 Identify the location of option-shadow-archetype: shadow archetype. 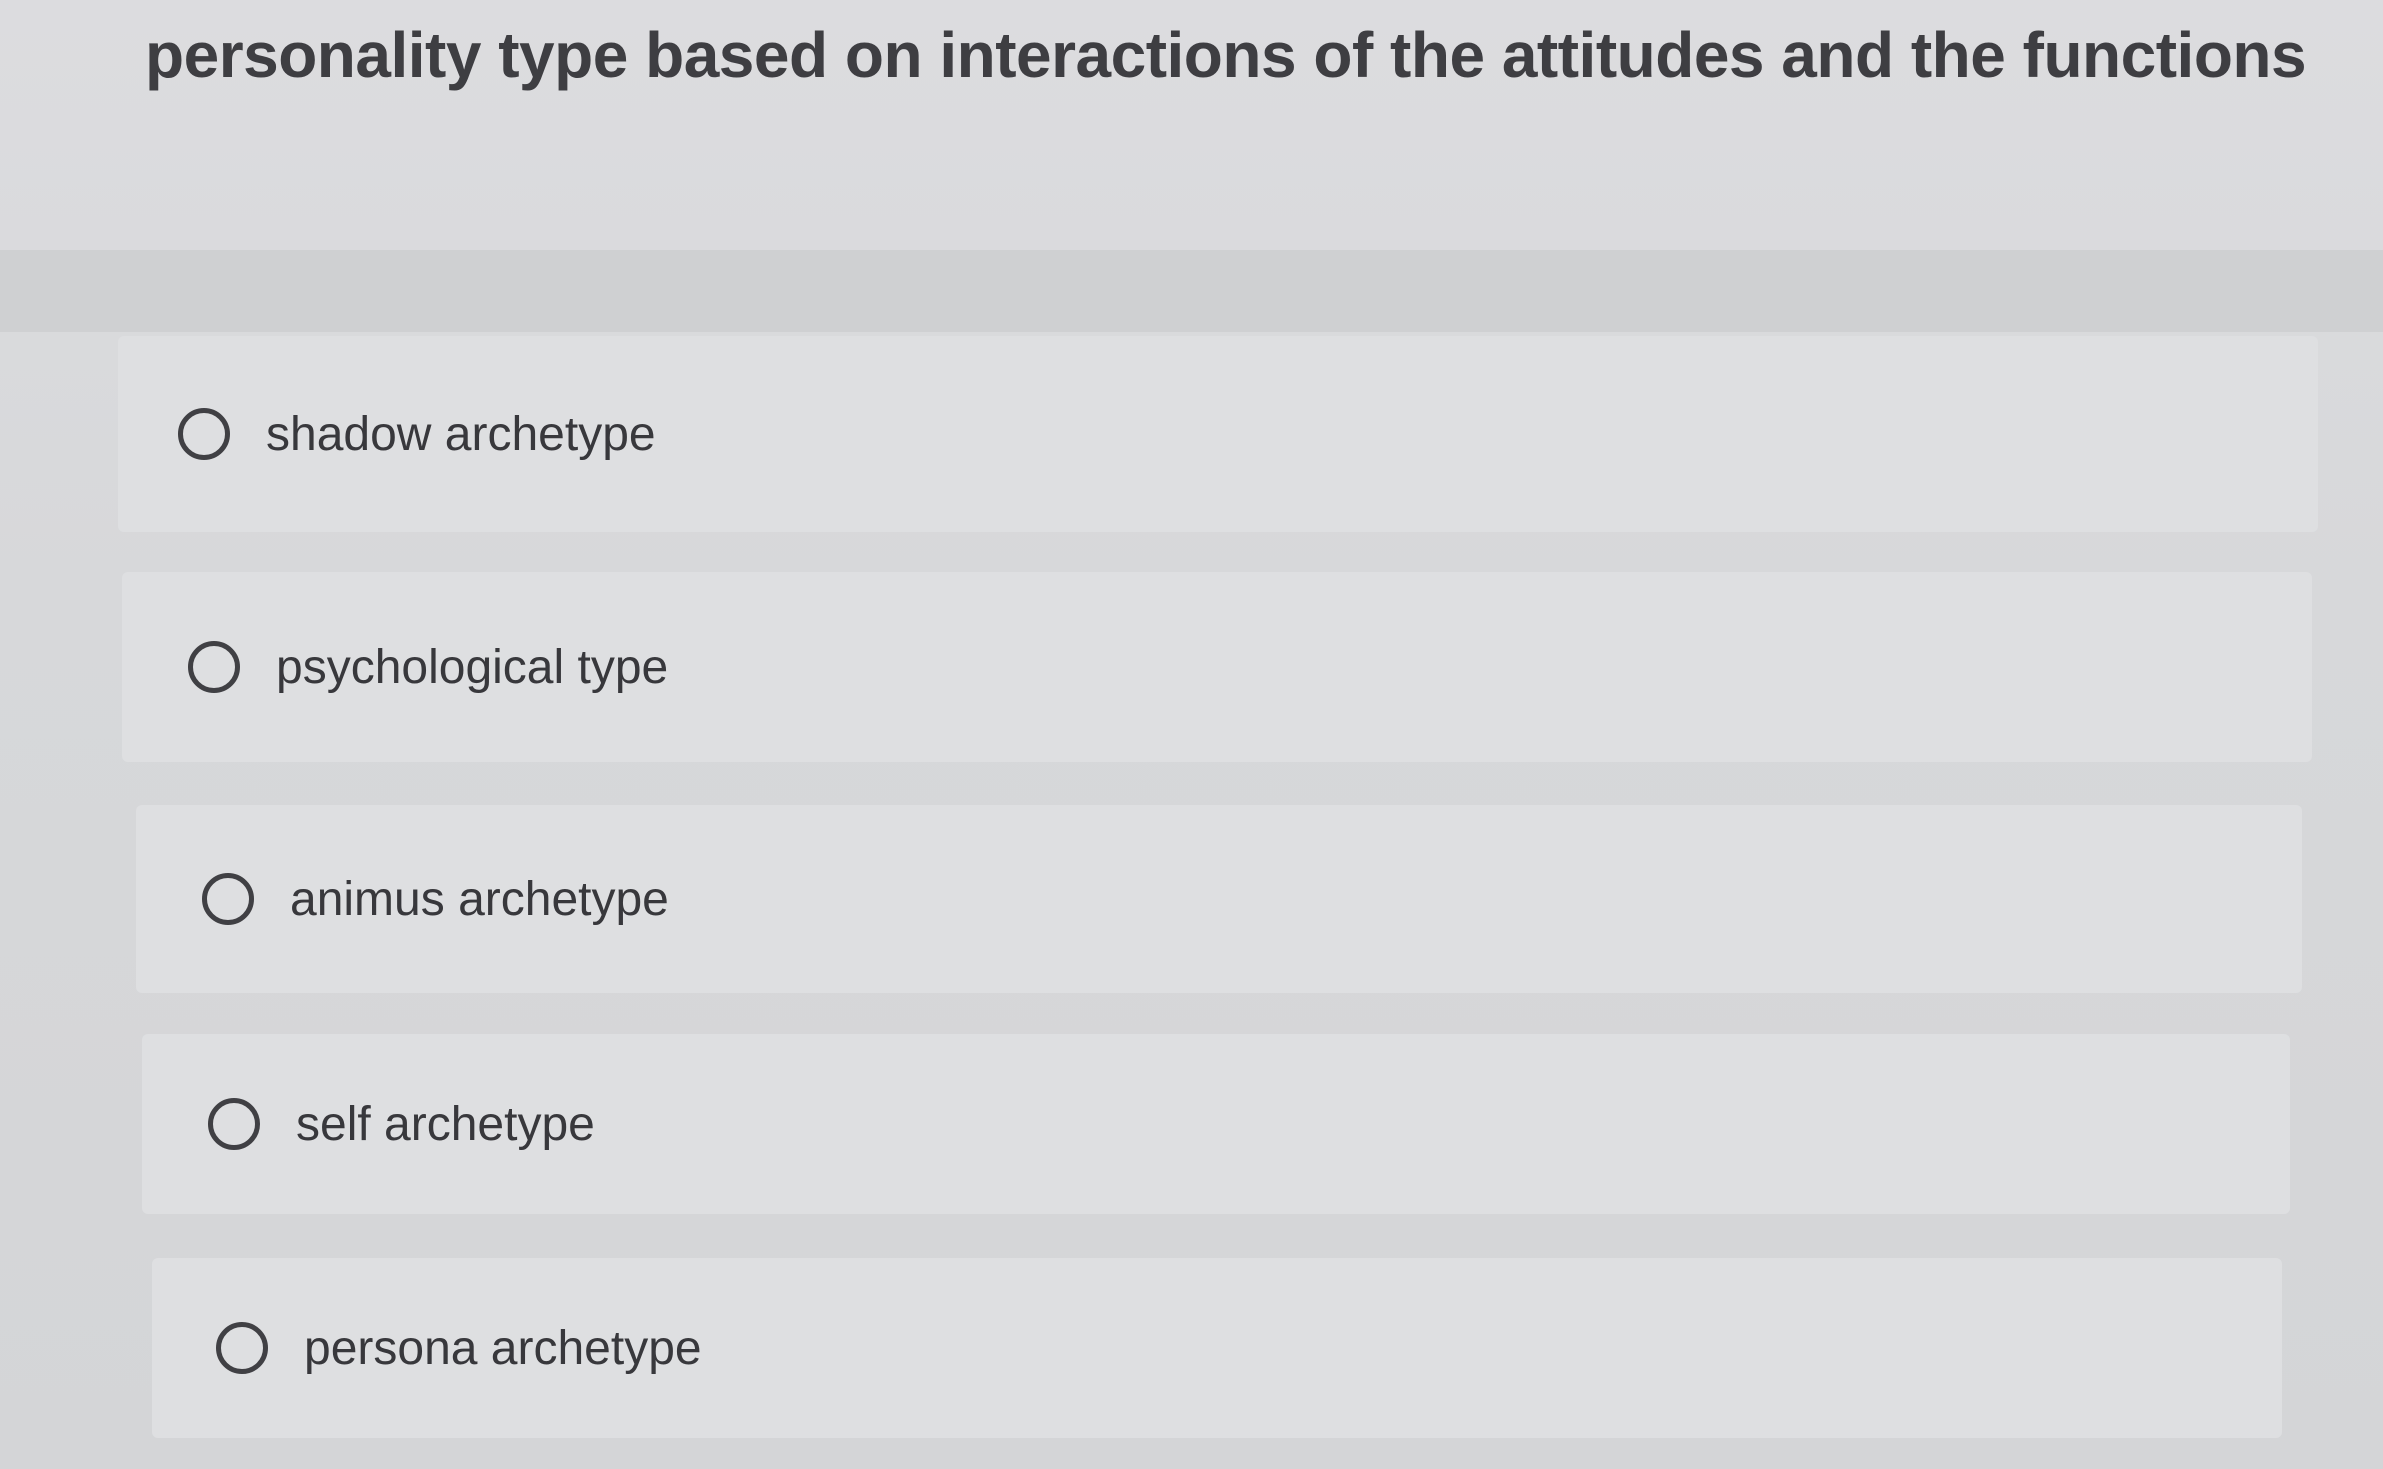
(1218, 434).